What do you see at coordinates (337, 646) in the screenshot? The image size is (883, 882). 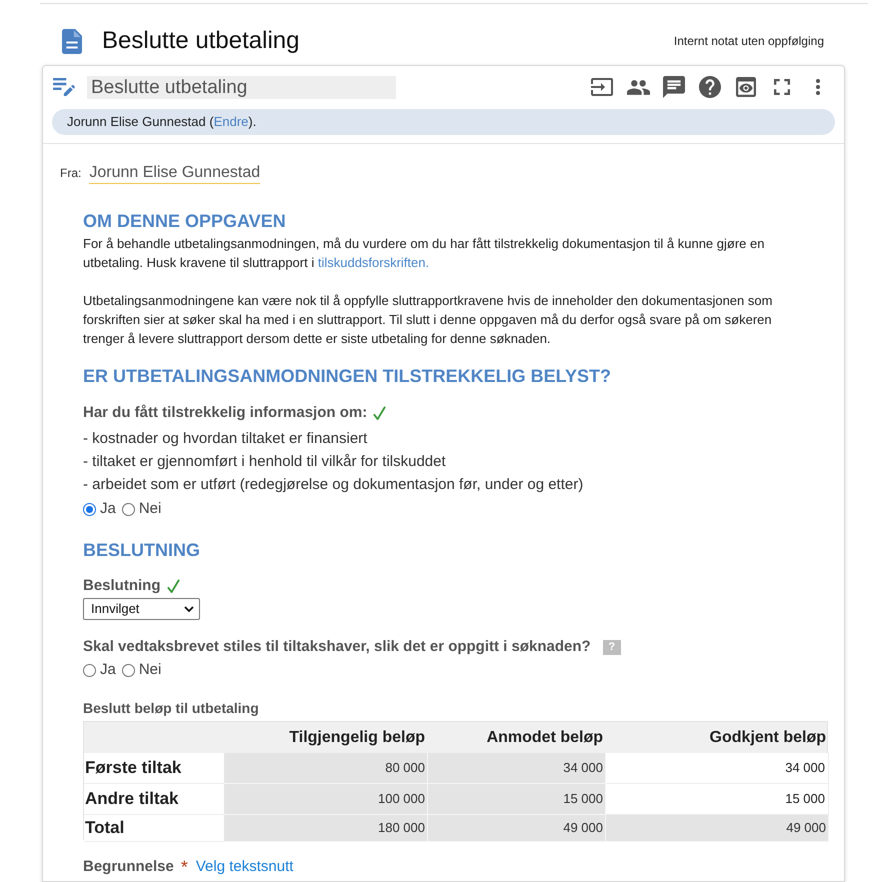 I see `question-label: Skal vedtaksbrevet stiles til tiltakshaver, slik det er oppgitt i søknaden?` at bounding box center [337, 646].